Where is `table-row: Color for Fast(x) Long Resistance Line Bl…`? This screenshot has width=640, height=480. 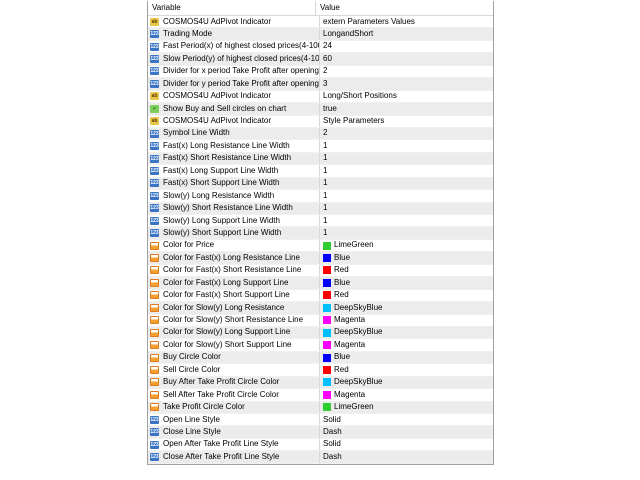 table-row: Color for Fast(x) Long Resistance Line Bl… is located at coordinates (320, 258).